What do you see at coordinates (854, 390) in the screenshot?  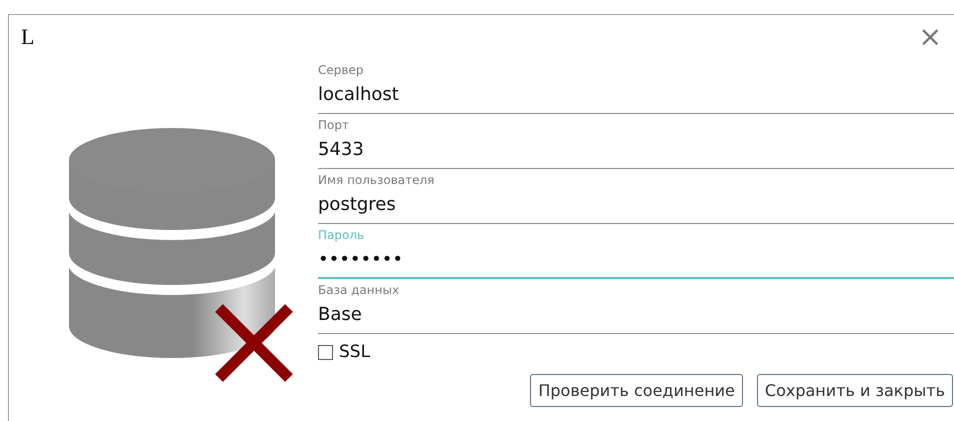 I see `dialog-button: Сохранить и закрыть` at bounding box center [854, 390].